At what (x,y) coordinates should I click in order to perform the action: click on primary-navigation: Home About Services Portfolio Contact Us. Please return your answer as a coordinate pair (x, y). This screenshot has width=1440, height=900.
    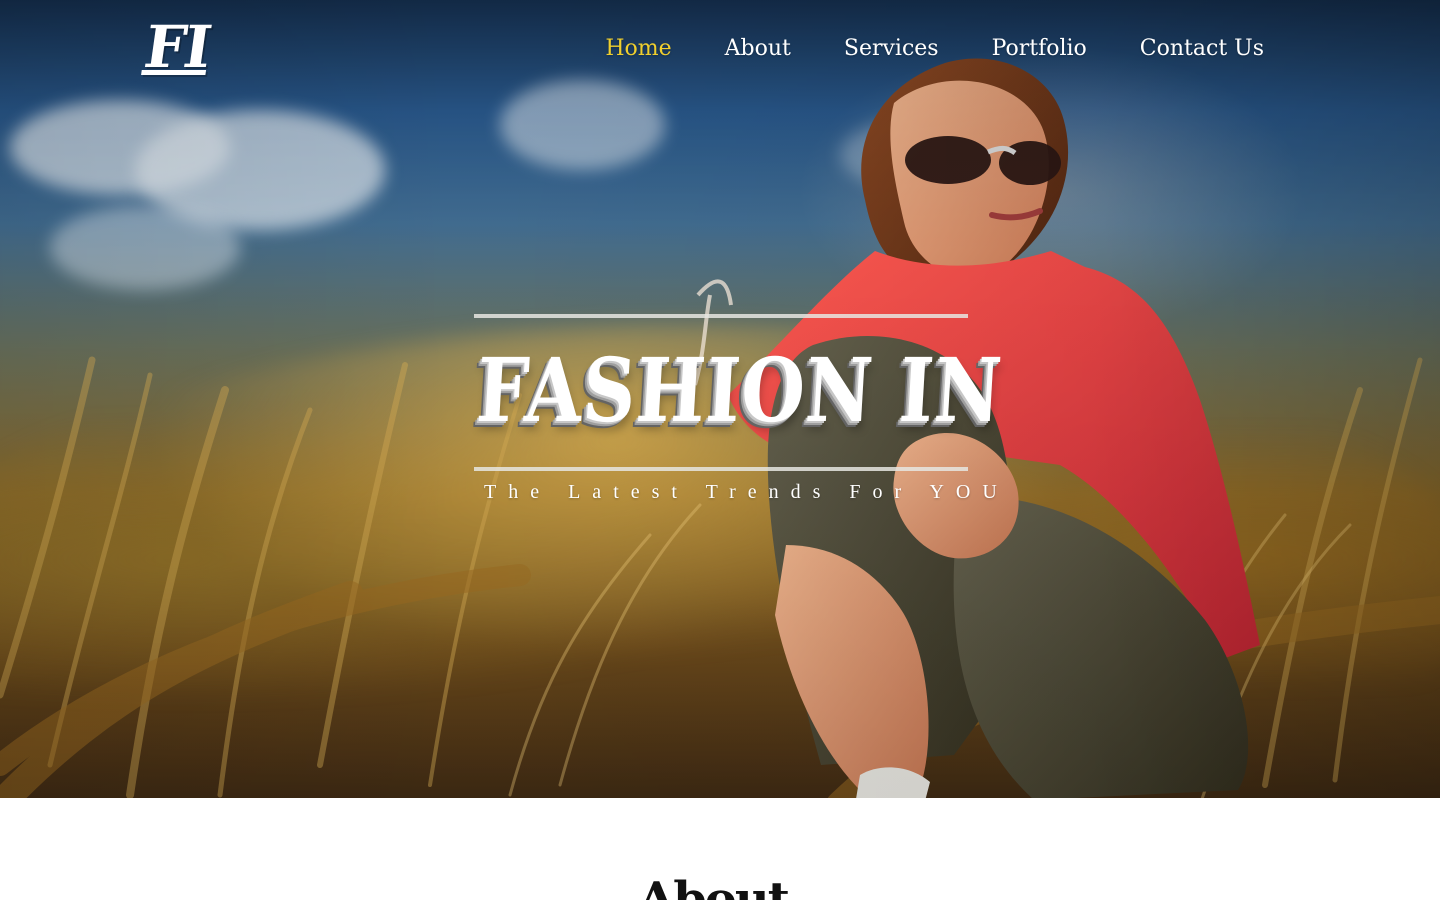
    Looking at the image, I should click on (934, 49).